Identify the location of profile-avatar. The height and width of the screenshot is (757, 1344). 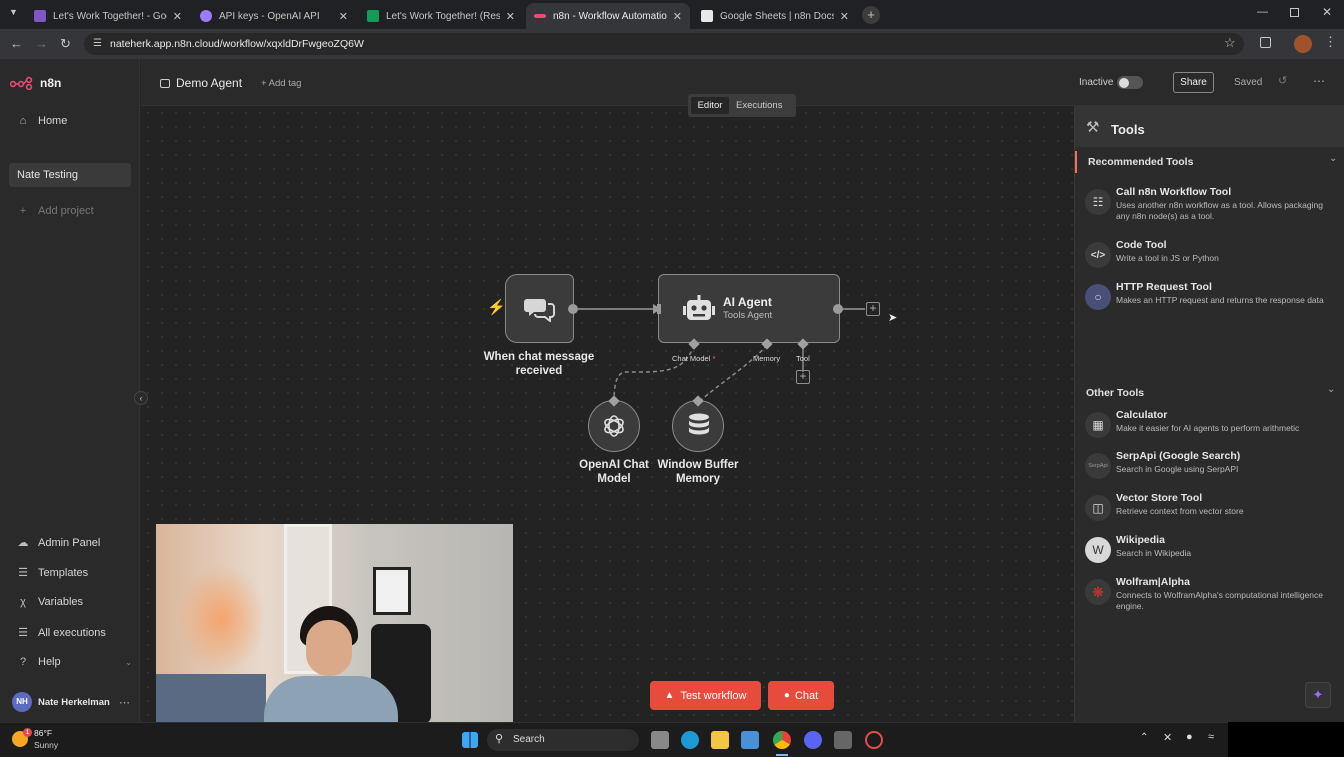
(1303, 44).